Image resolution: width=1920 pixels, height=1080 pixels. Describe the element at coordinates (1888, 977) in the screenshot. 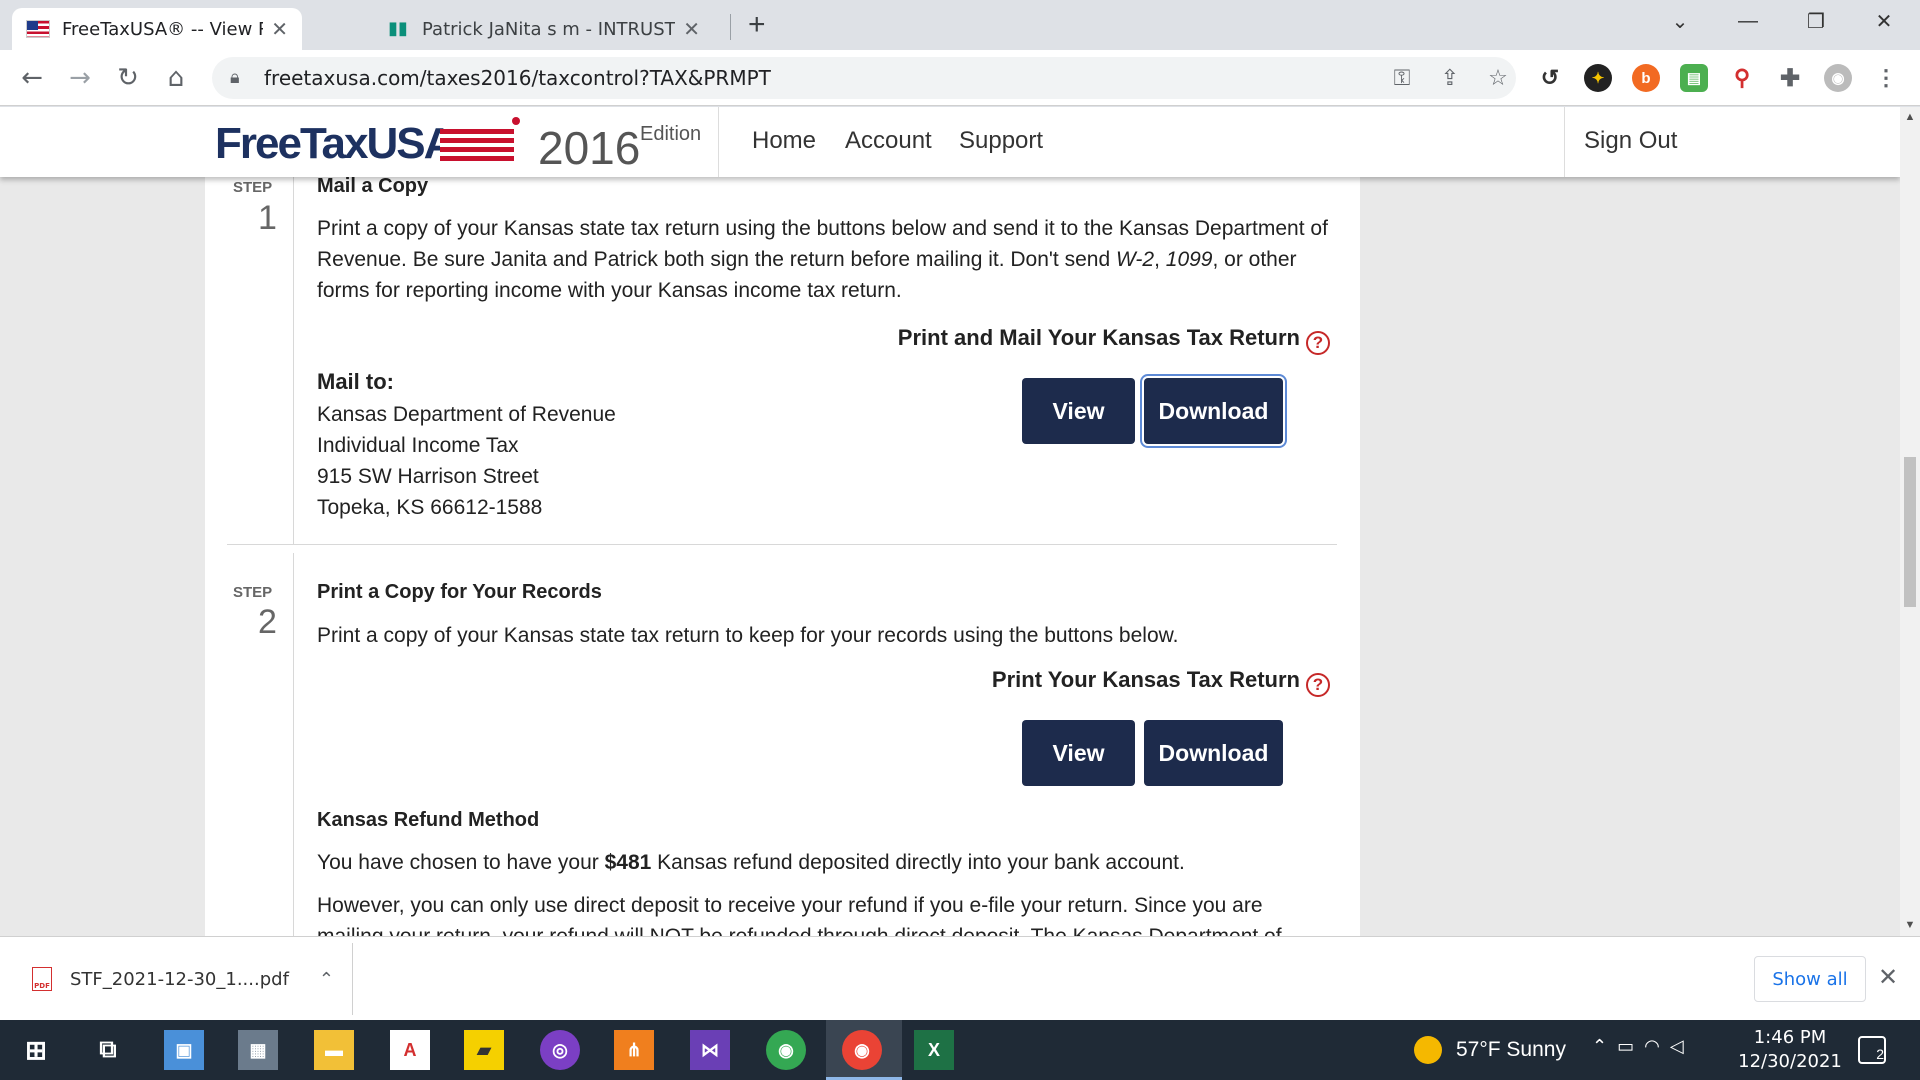

I see `close-download-bar-icon: ✕` at that location.